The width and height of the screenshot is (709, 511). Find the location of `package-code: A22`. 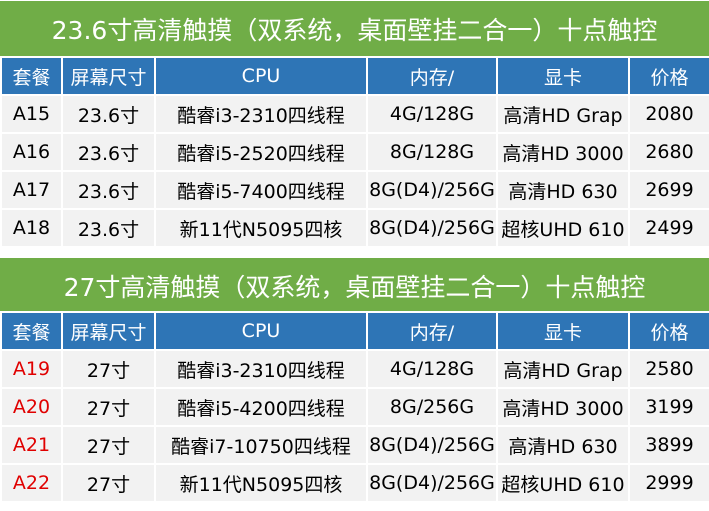

package-code: A22 is located at coordinates (31, 483).